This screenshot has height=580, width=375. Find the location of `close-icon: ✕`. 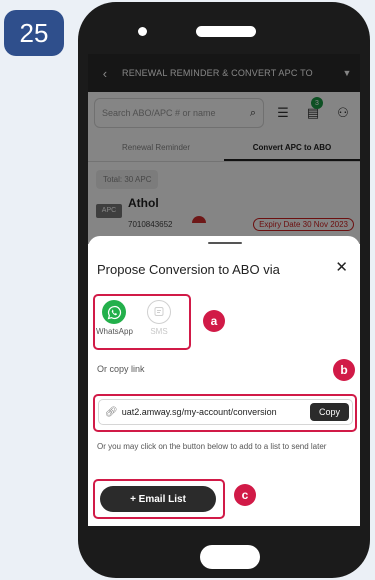

close-icon: ✕ is located at coordinates (341, 267).